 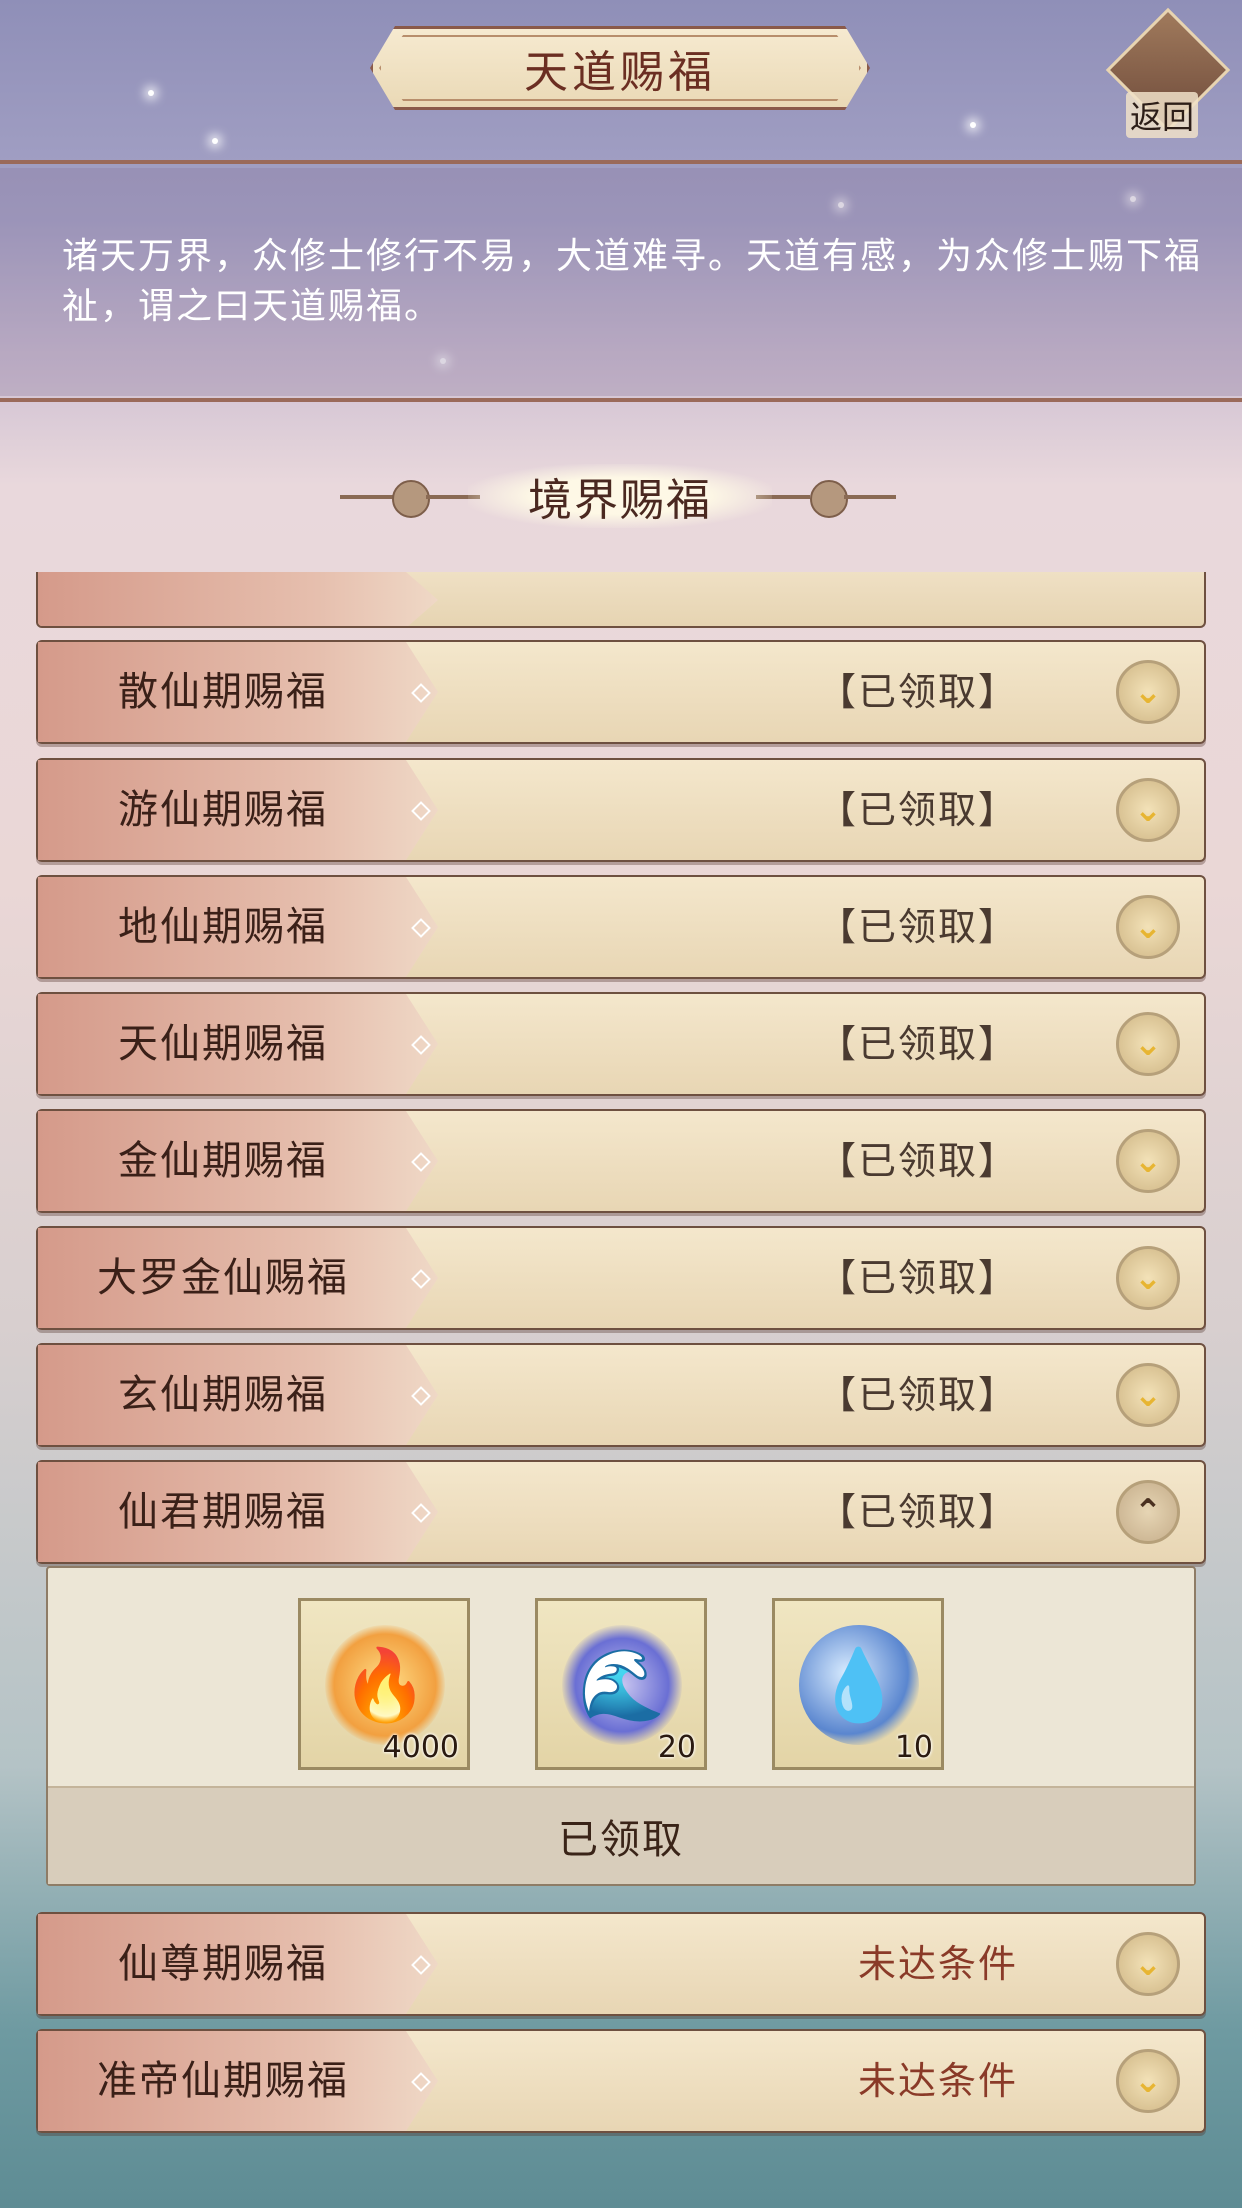 I want to click on water-wave-icon: 🌊, so click(x=622, y=1685).